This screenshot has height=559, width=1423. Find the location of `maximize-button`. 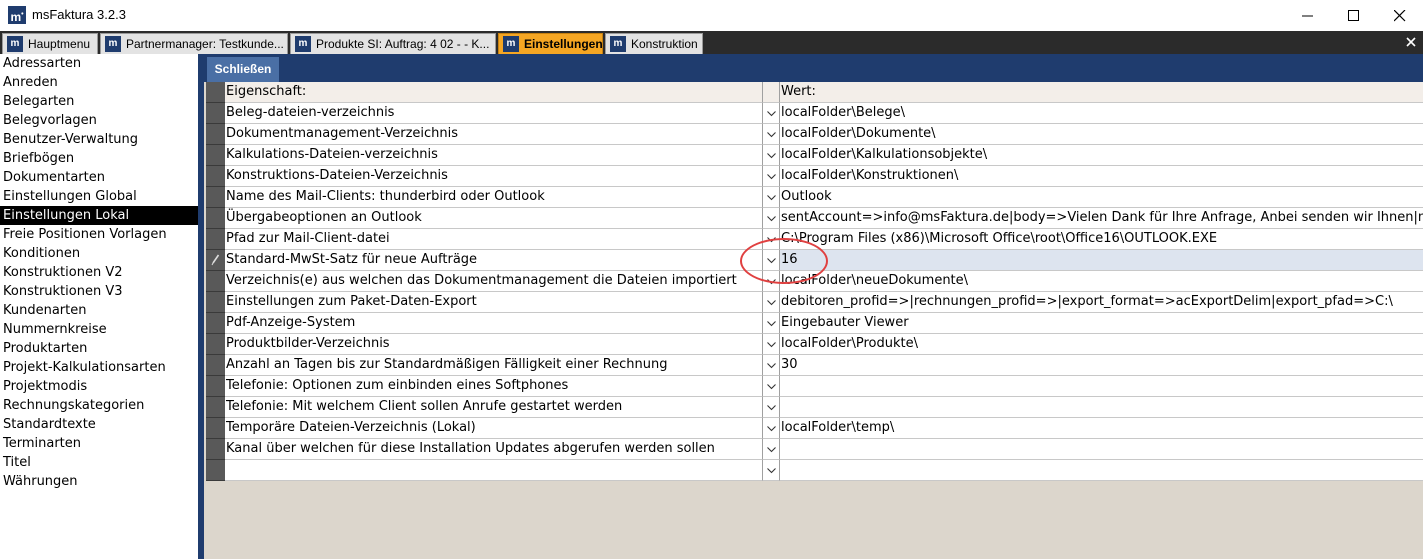

maximize-button is located at coordinates (1354, 15).